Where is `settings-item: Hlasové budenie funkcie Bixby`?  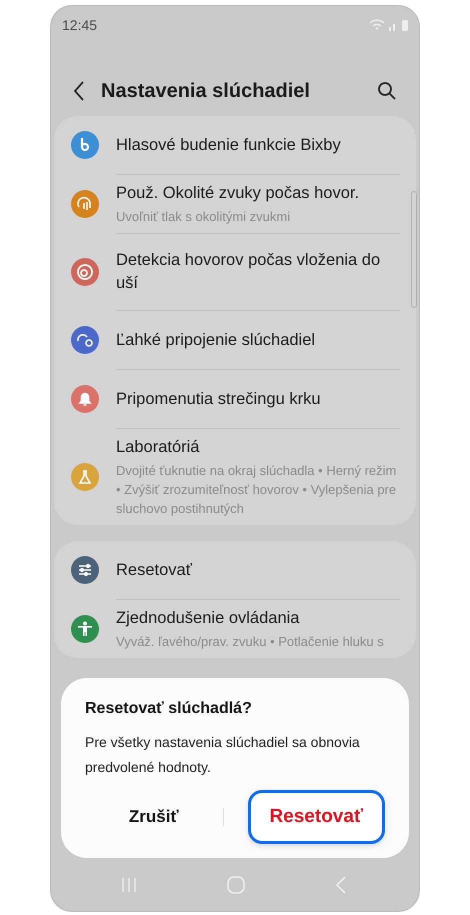
settings-item: Hlasové budenie funkcie Bixby is located at coordinates (235, 145).